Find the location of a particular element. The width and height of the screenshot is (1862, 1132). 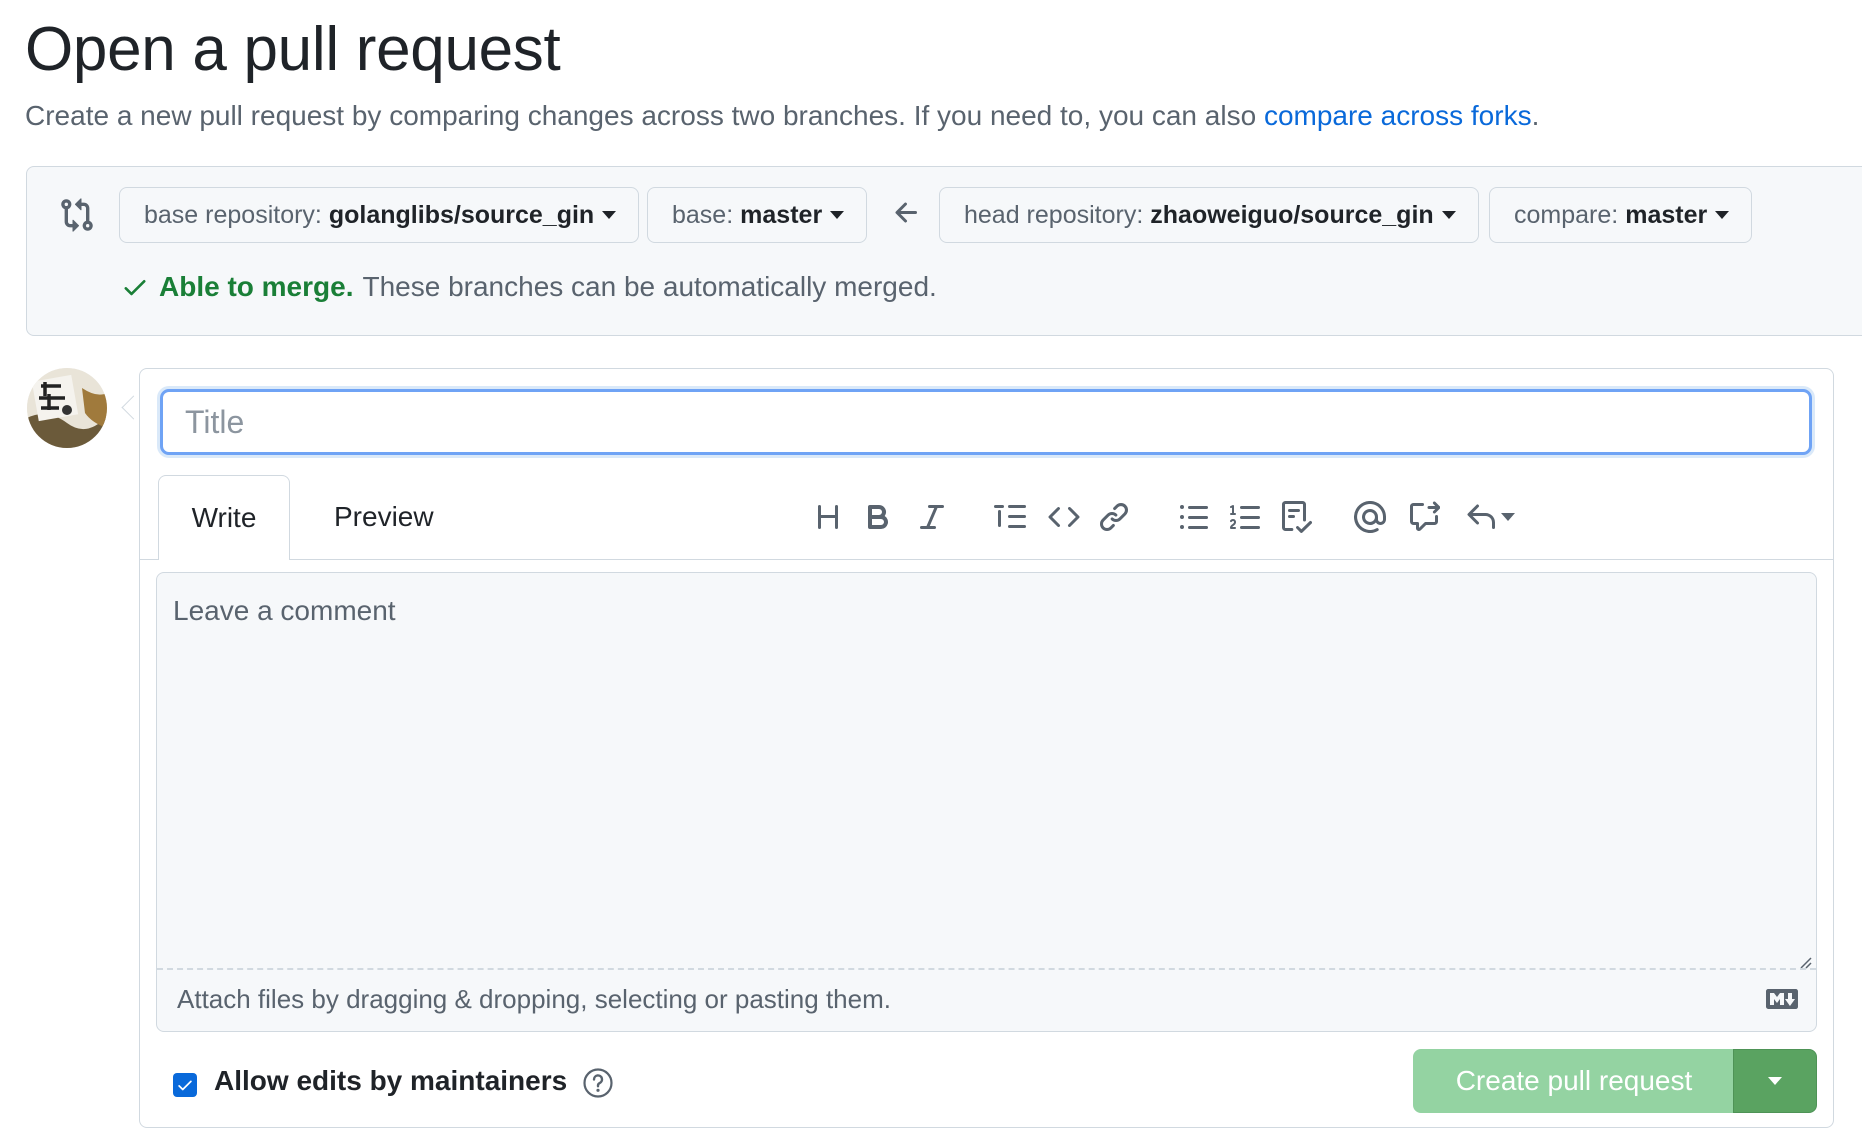

tab-write: Write is located at coordinates (224, 517).